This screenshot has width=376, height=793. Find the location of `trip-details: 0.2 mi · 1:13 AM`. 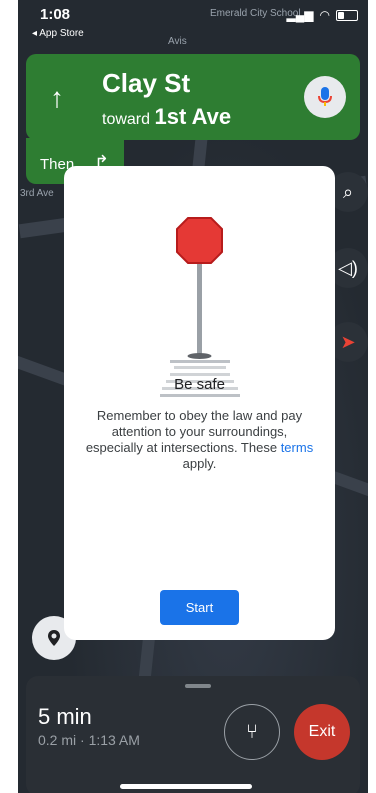

trip-details: 0.2 mi · 1:13 AM is located at coordinates (89, 740).